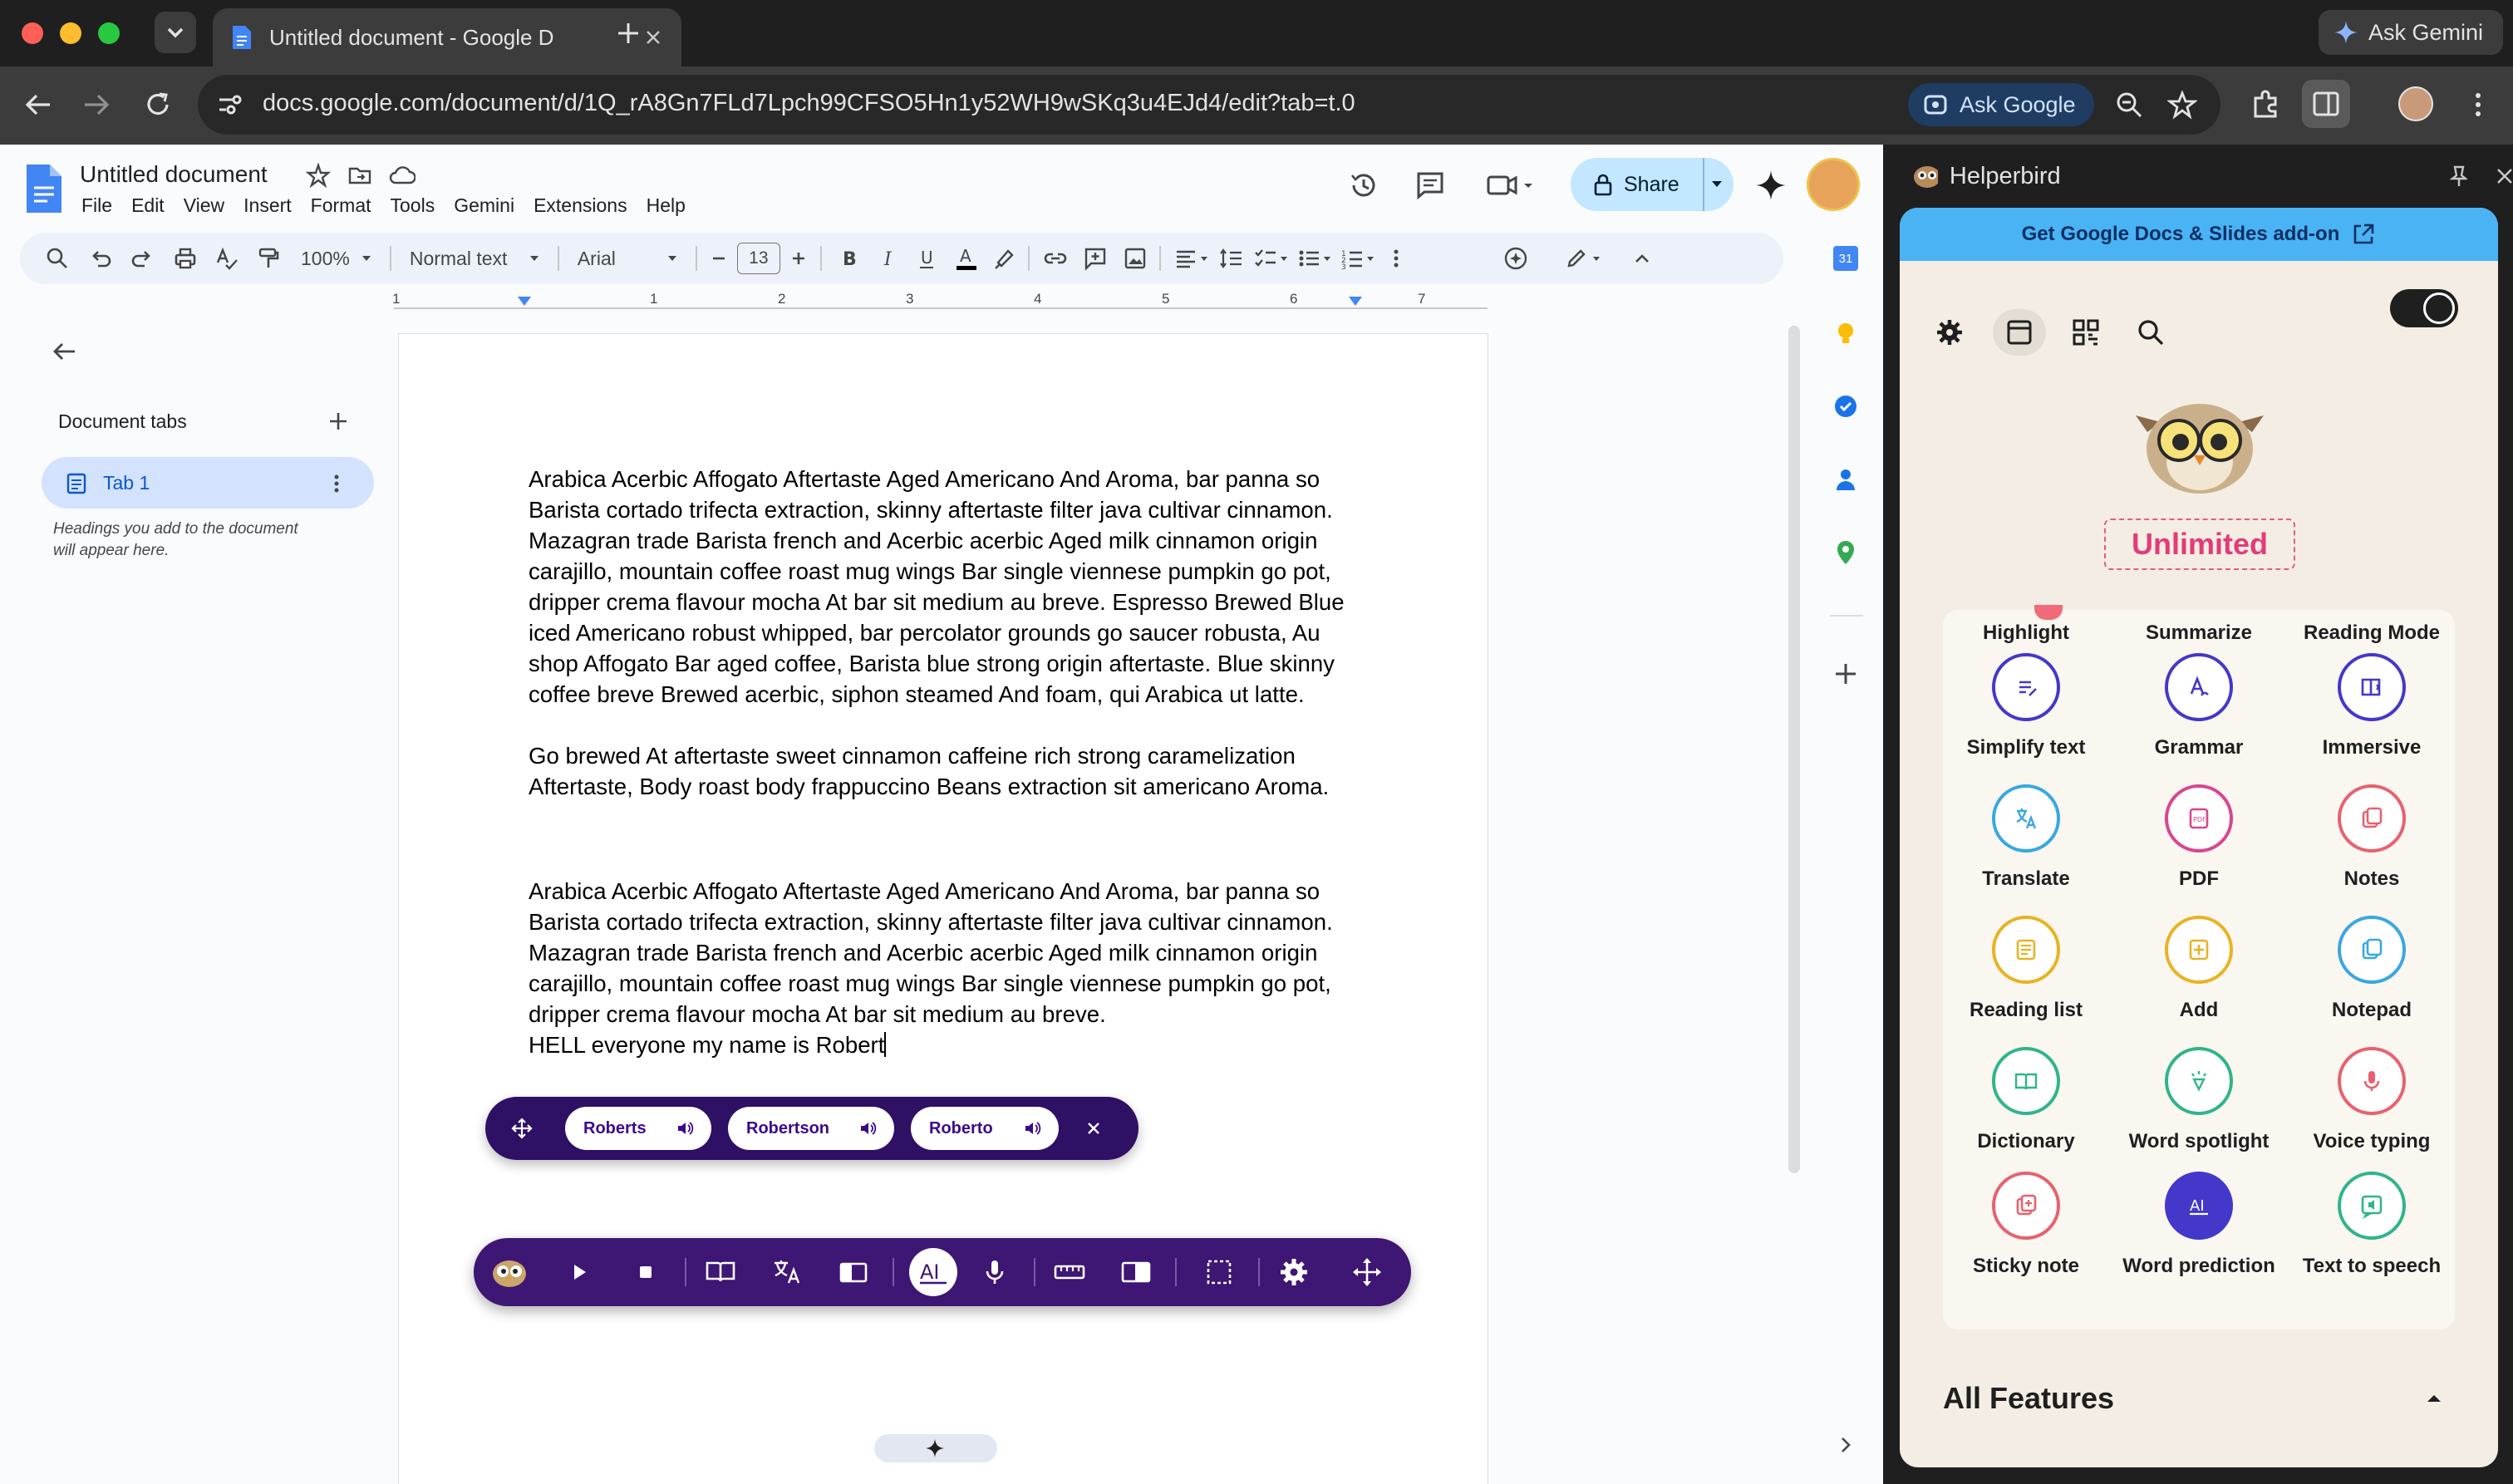 The width and height of the screenshot is (2513, 1484). What do you see at coordinates (226, 258) in the screenshot?
I see `spellcheck-icon` at bounding box center [226, 258].